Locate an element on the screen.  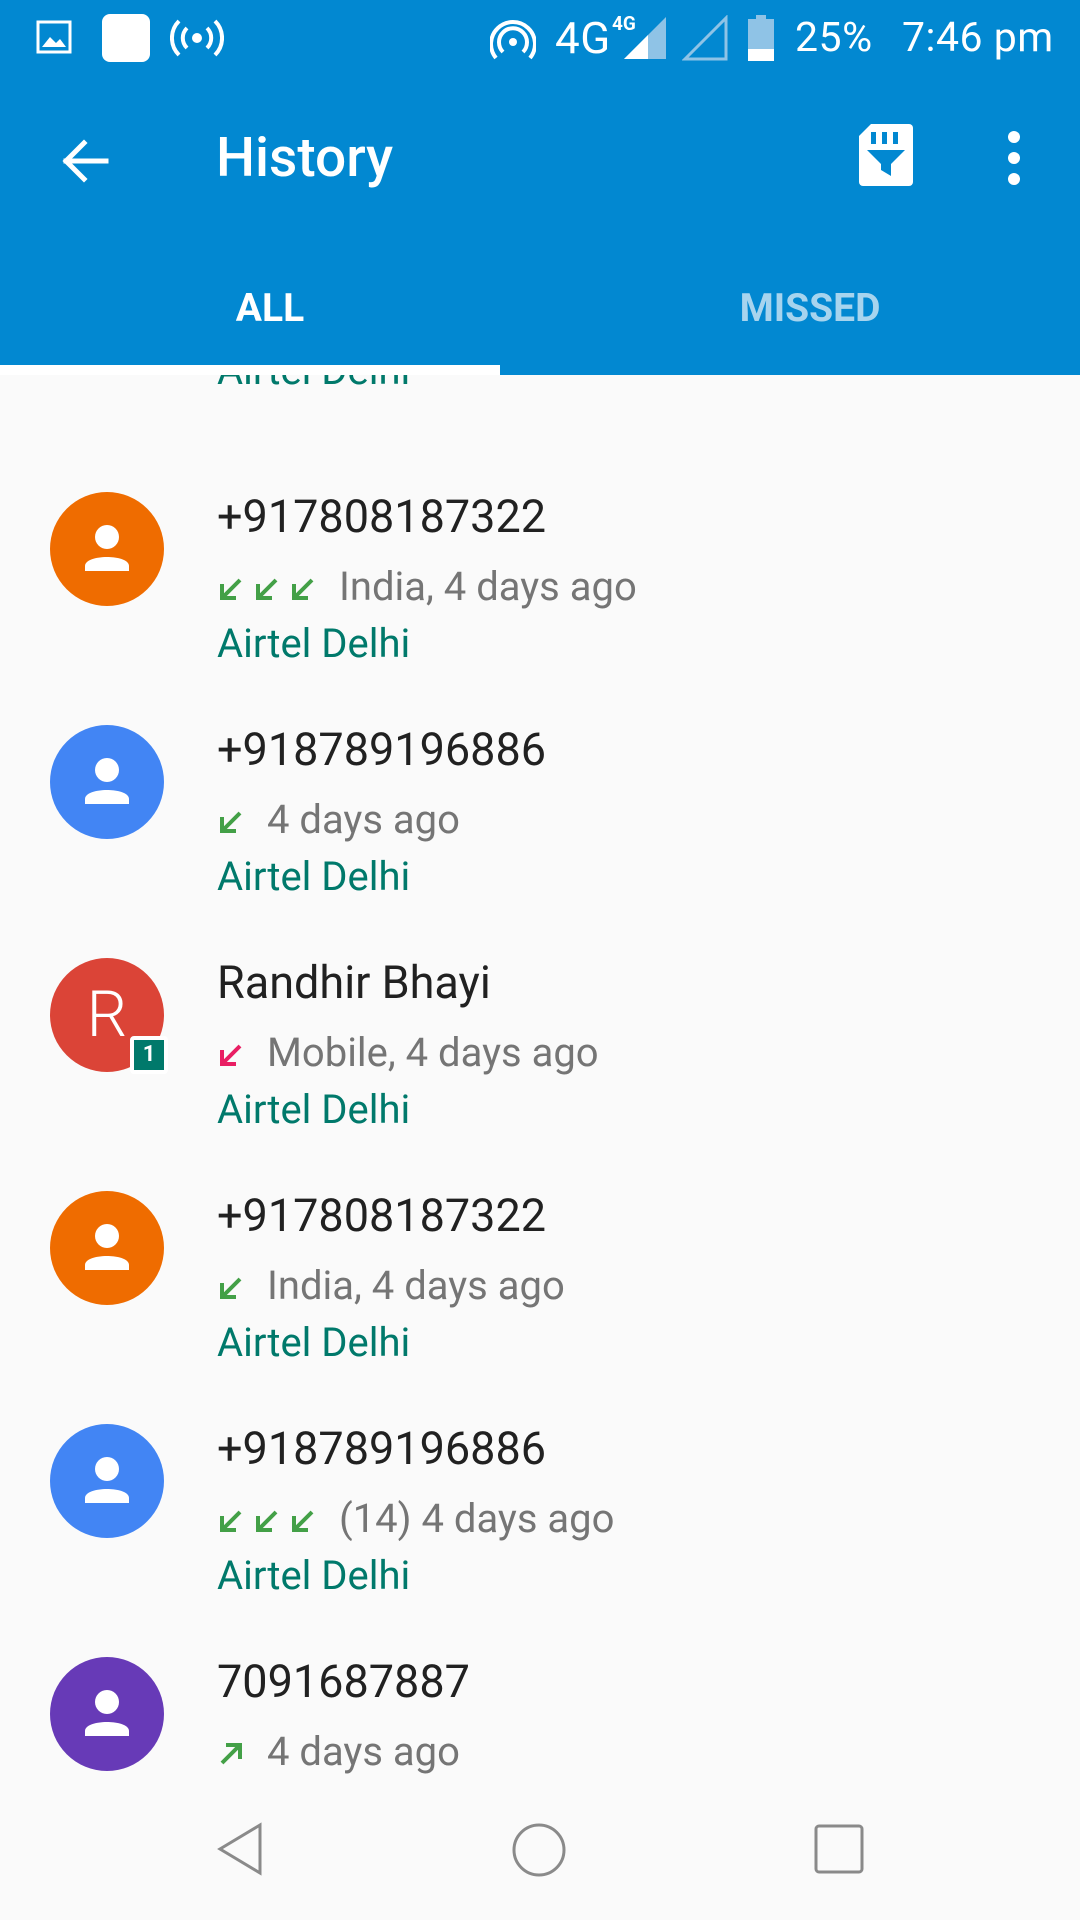
battery-percent-label: 25% is located at coordinates (834, 38).